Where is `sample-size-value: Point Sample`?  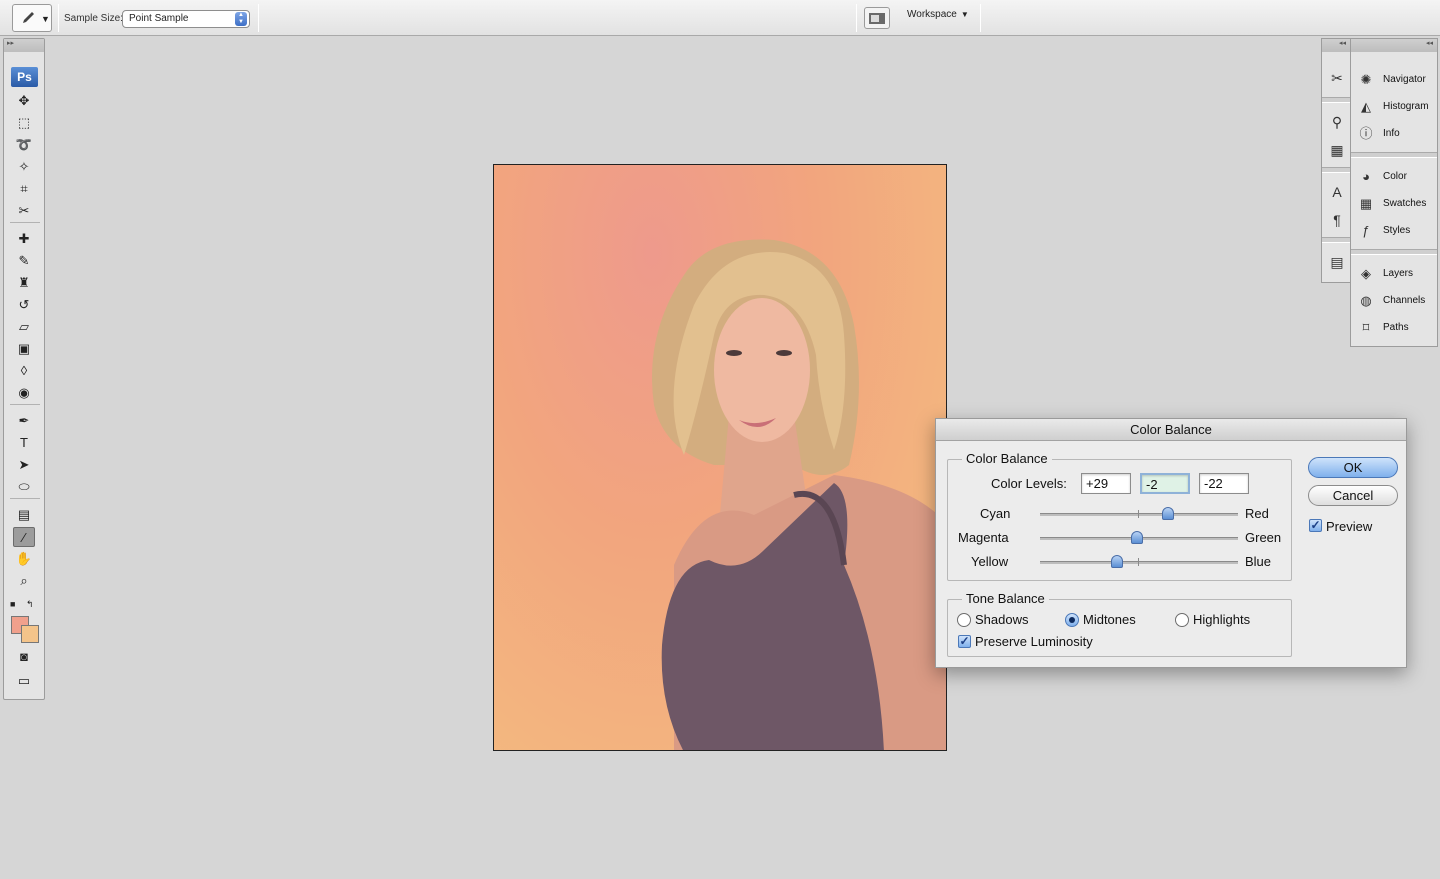 sample-size-value: Point Sample is located at coordinates (159, 18).